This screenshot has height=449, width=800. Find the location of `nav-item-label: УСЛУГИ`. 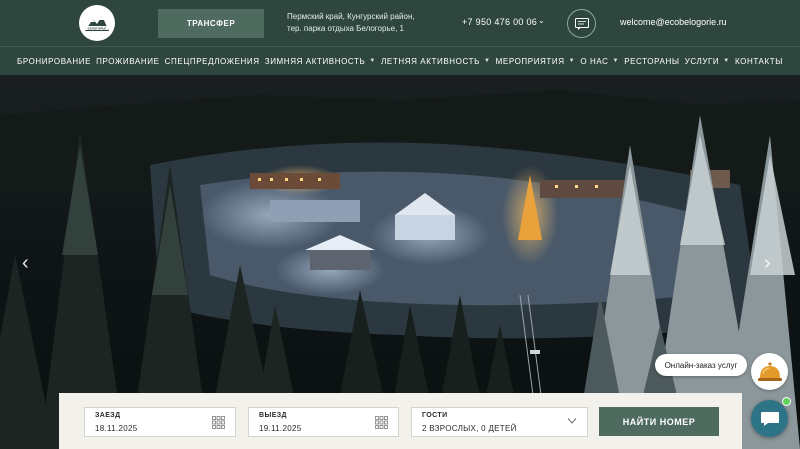

nav-item-label: УСЛУГИ is located at coordinates (702, 61).